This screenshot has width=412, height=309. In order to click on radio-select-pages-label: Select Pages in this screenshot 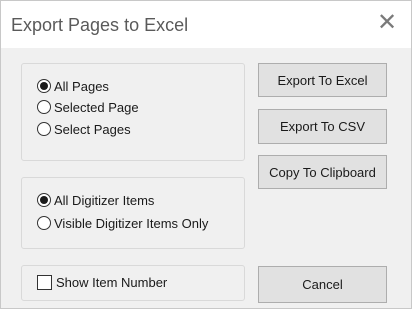, I will do `click(92, 129)`.